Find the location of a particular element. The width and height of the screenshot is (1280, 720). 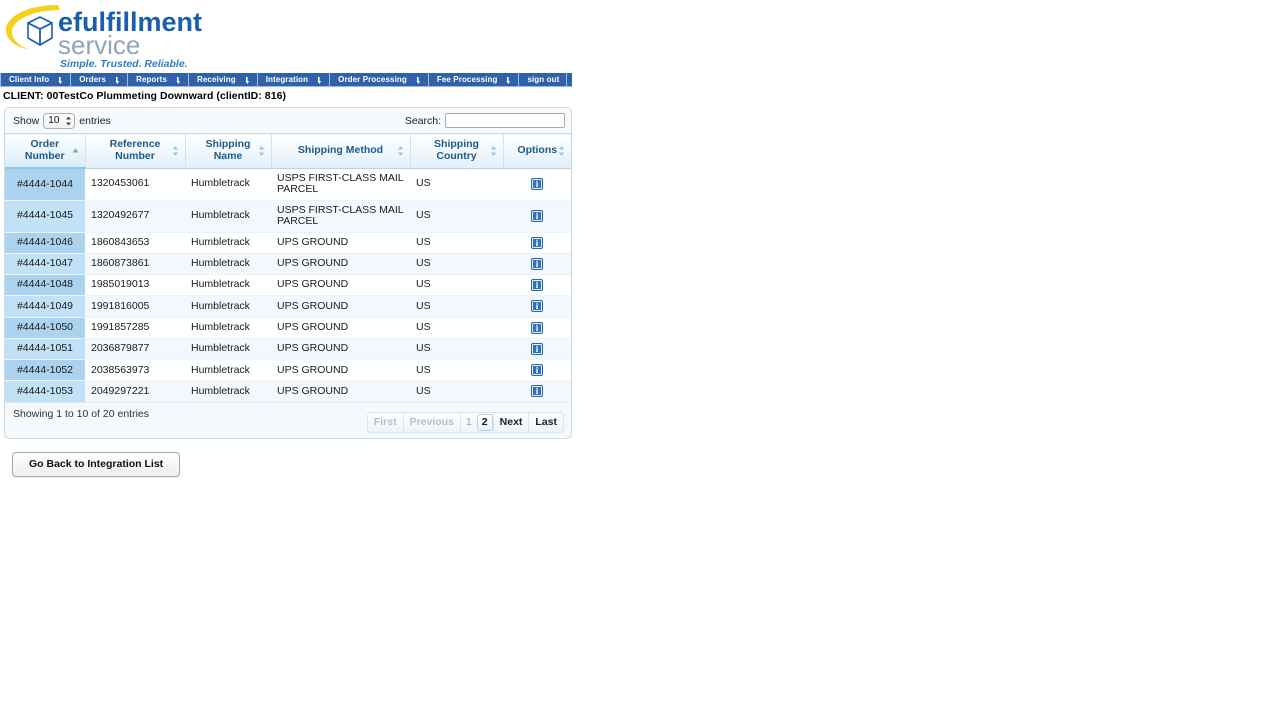

column-header-reference-number: Reference Number is located at coordinates (134, 151).